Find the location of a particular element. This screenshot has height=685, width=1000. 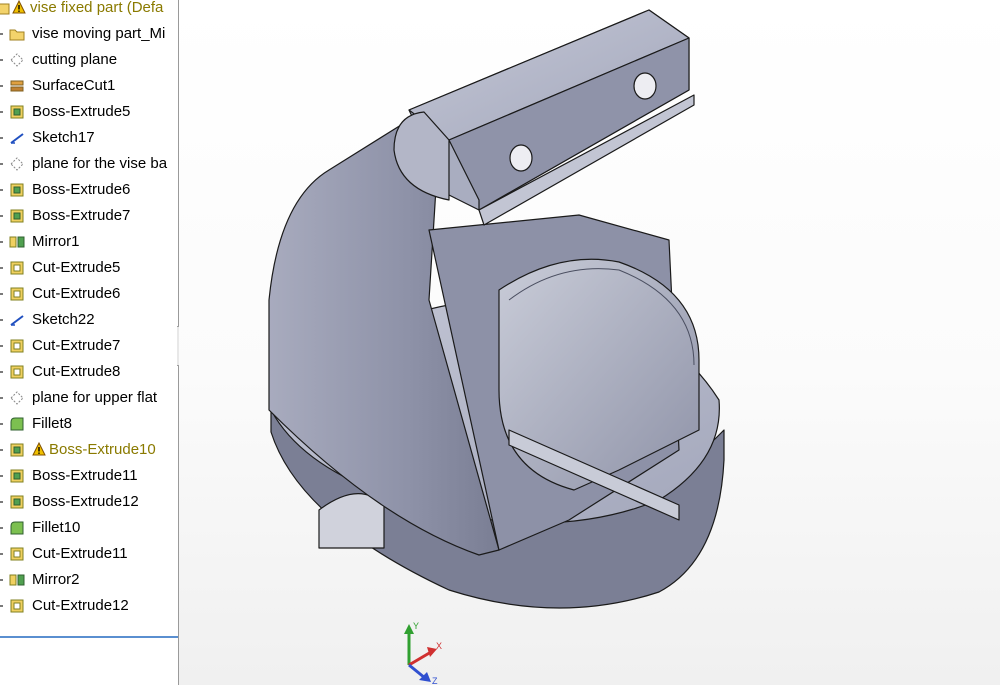

tree-item: Boss-Extrude7 is located at coordinates (89, 216).